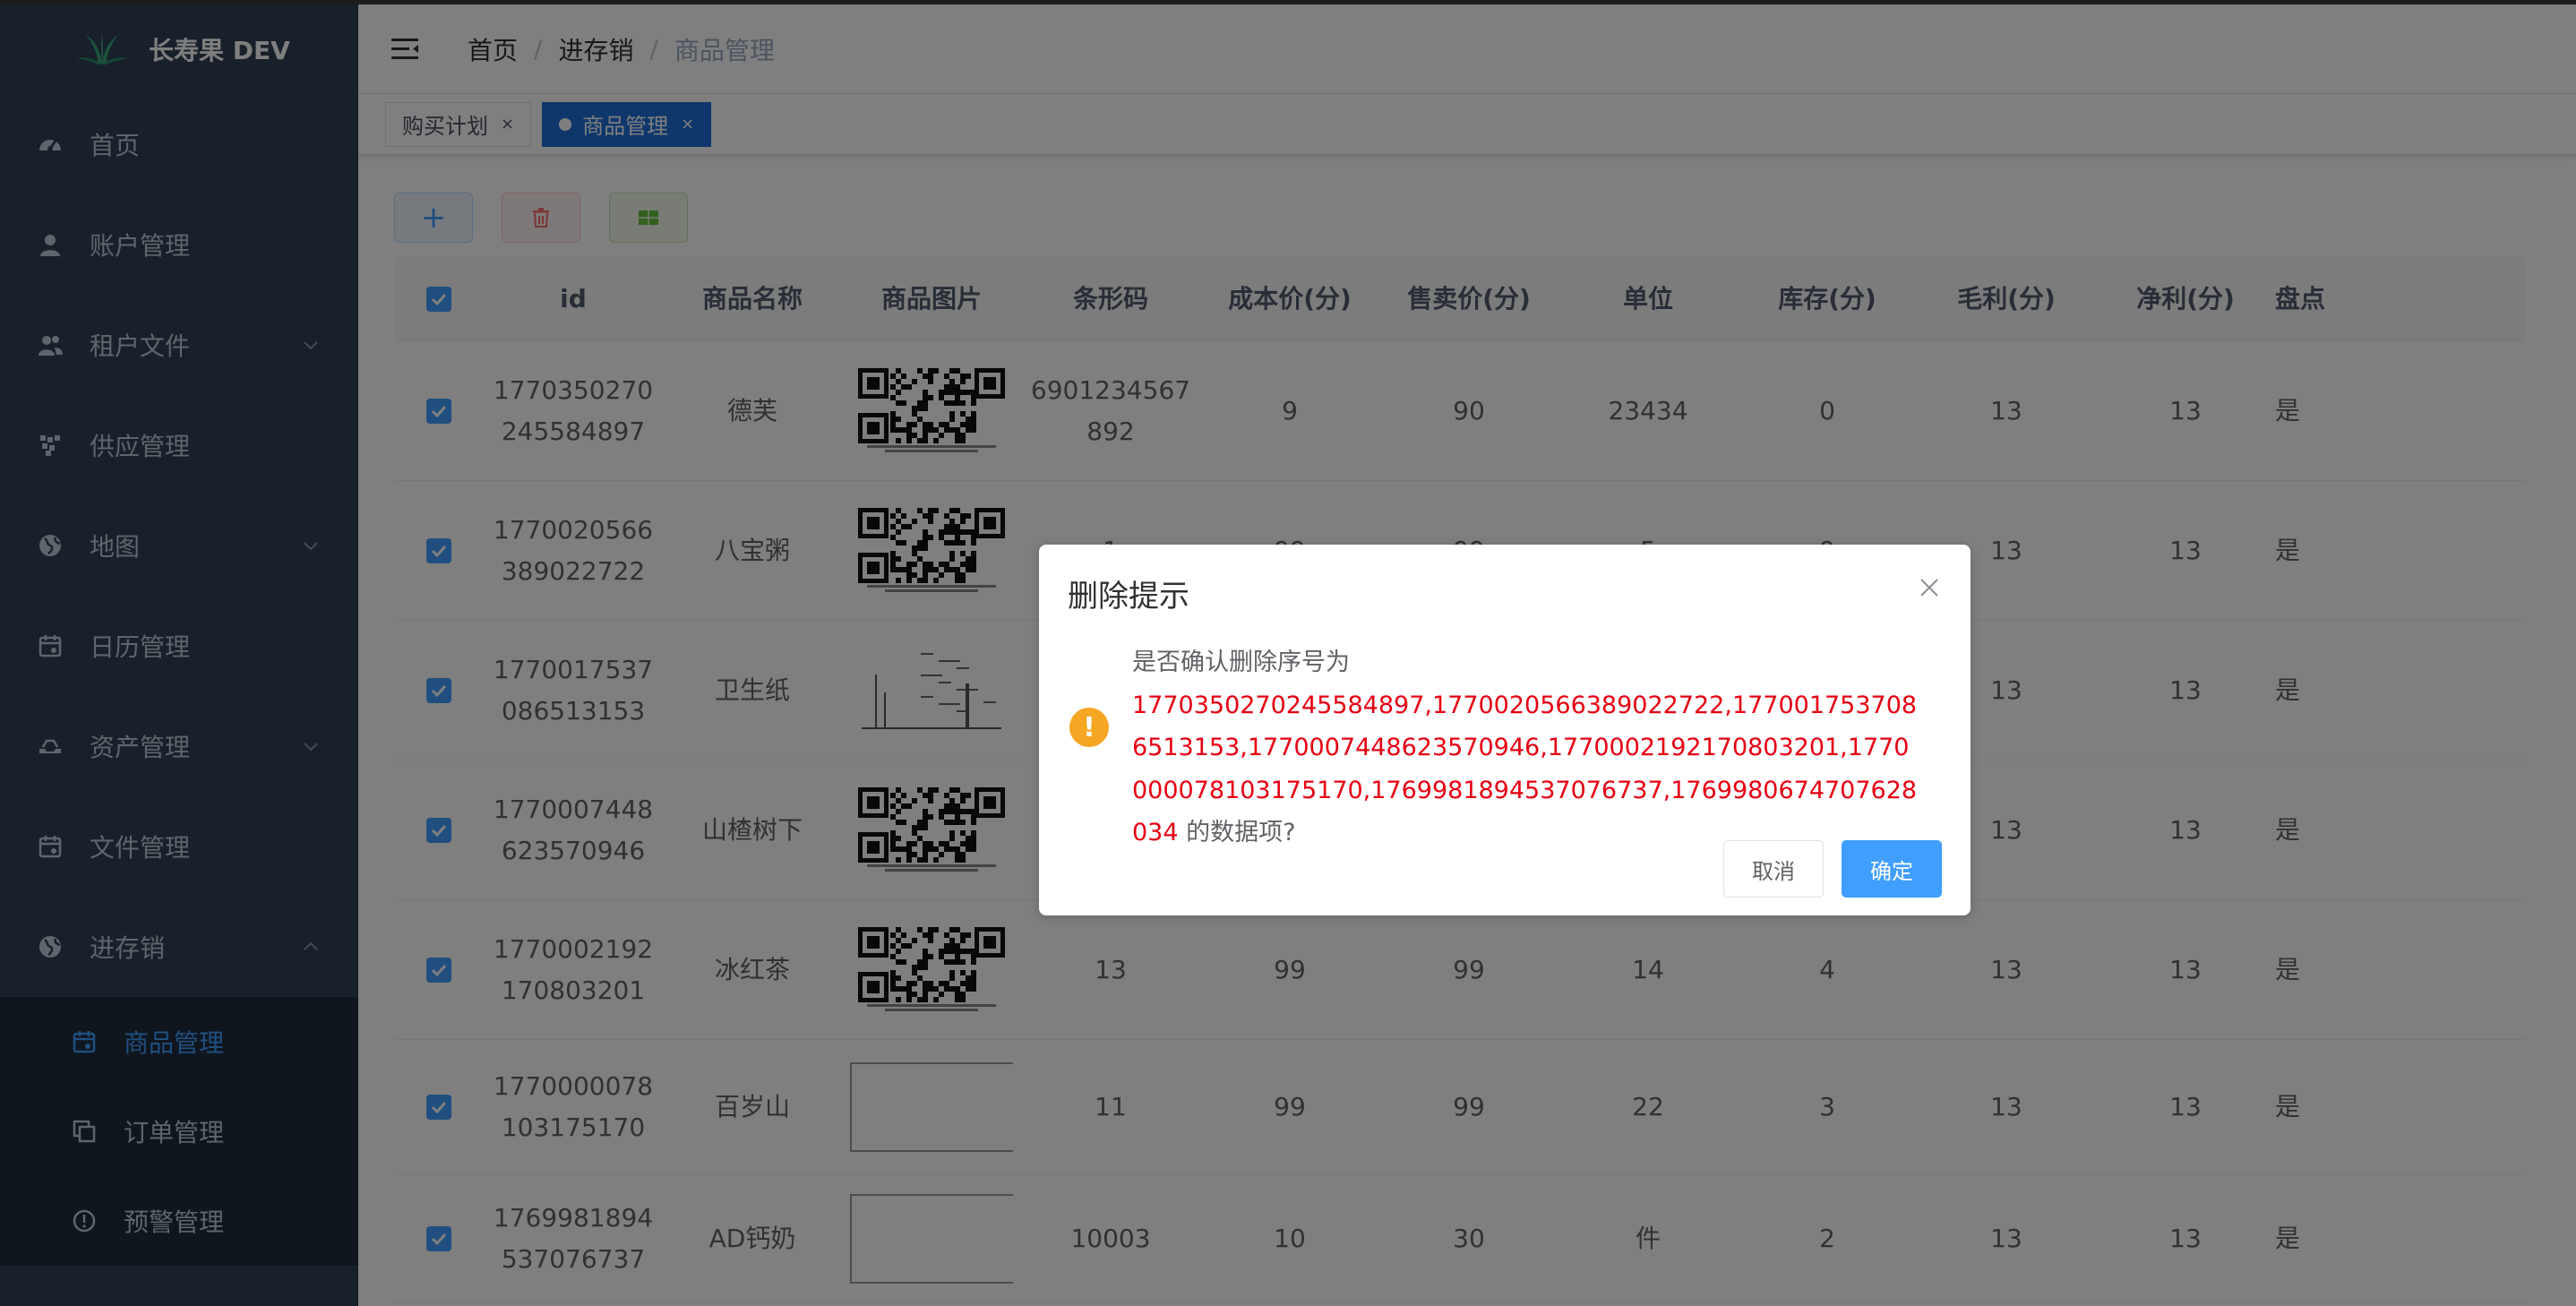  I want to click on cancel-button: 取消, so click(1773, 869).